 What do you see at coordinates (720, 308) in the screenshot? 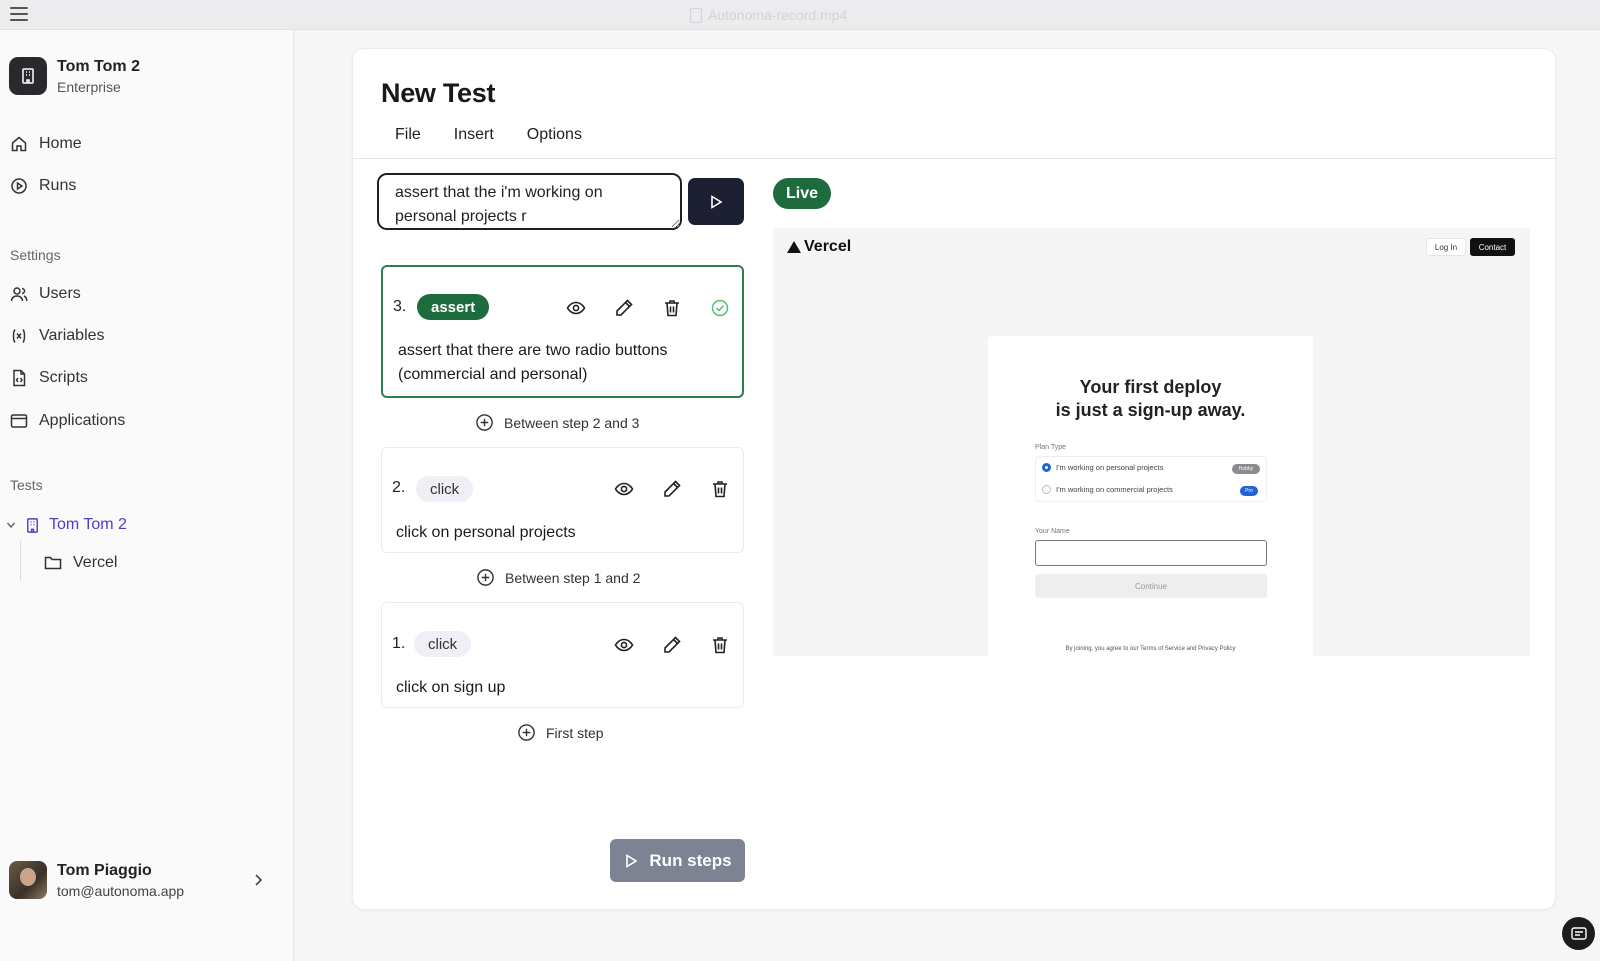
I see `check-circle-icon` at bounding box center [720, 308].